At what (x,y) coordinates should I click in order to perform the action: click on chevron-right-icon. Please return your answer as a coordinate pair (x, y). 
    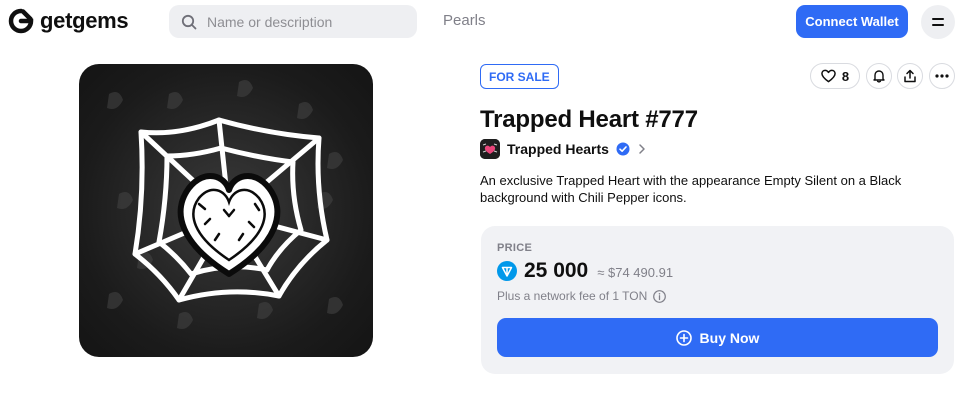
    Looking at the image, I should click on (642, 149).